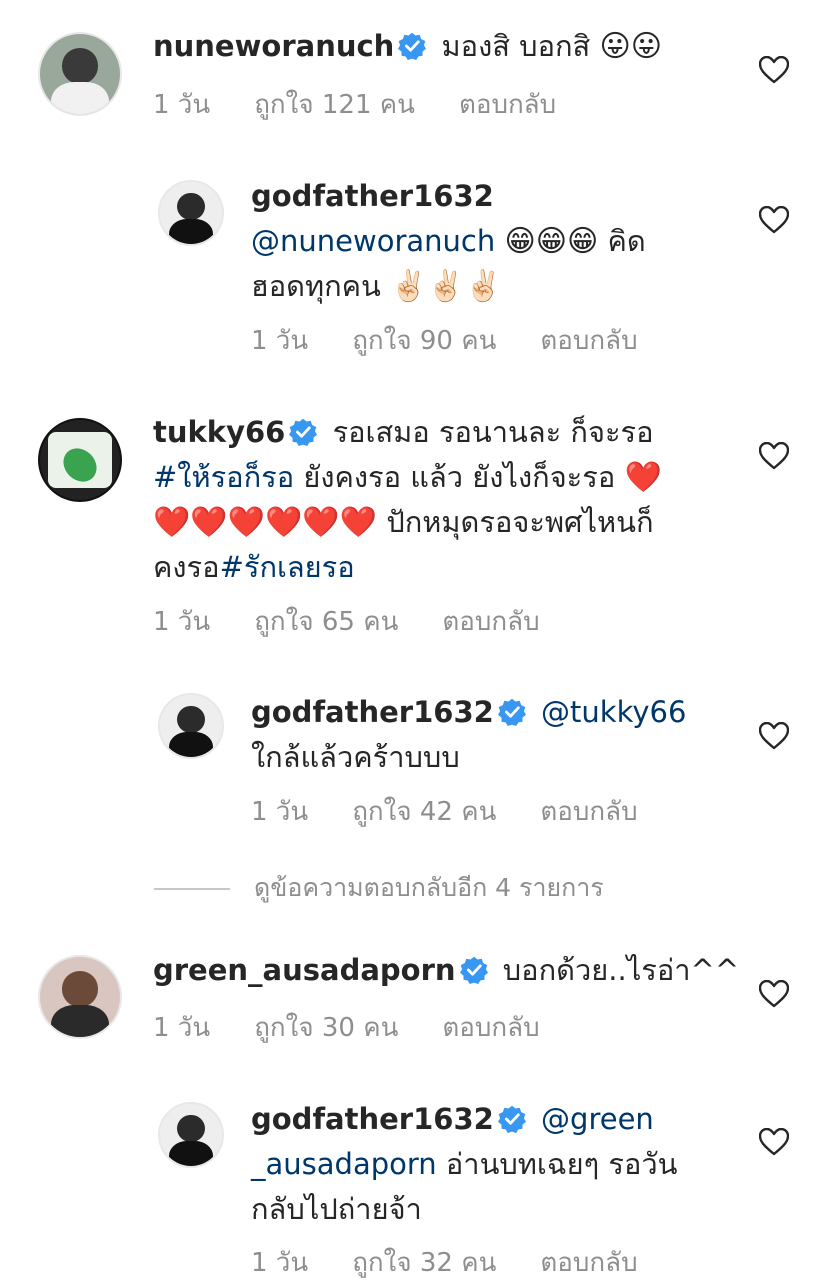 The width and height of the screenshot is (839, 1283). I want to click on comment-body: nuneworanuch มองสิ บอกสิ 😛😛, so click(407, 46).